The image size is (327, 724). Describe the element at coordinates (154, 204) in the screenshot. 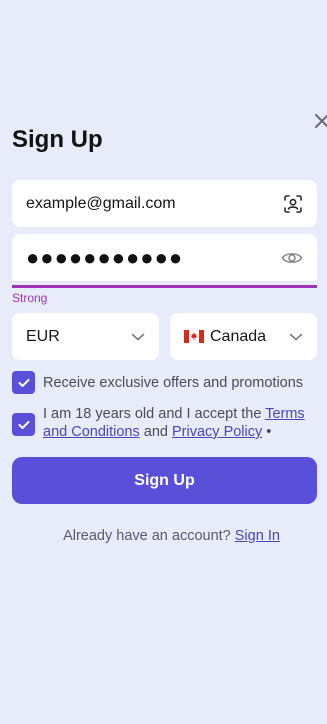

I see `email-value: example@gmail.com` at that location.